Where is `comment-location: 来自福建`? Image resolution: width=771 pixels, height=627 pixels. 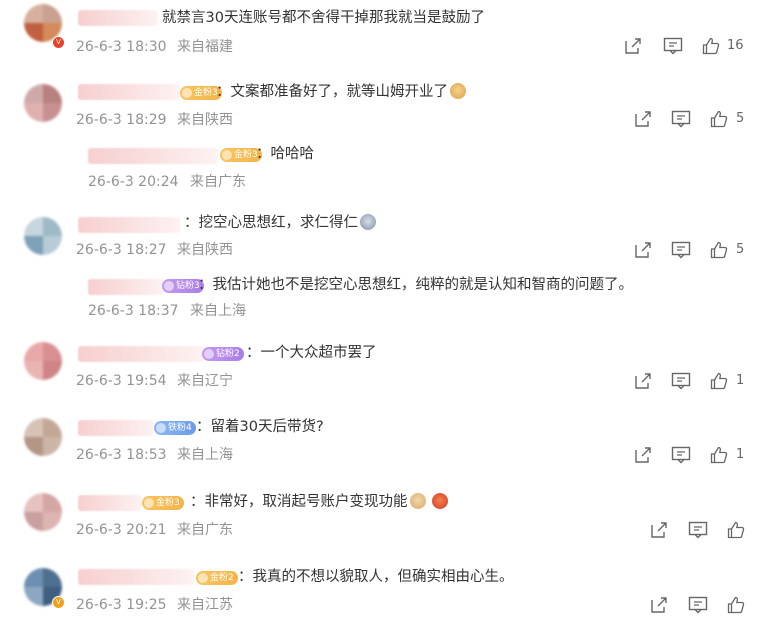 comment-location: 来自福建 is located at coordinates (205, 47).